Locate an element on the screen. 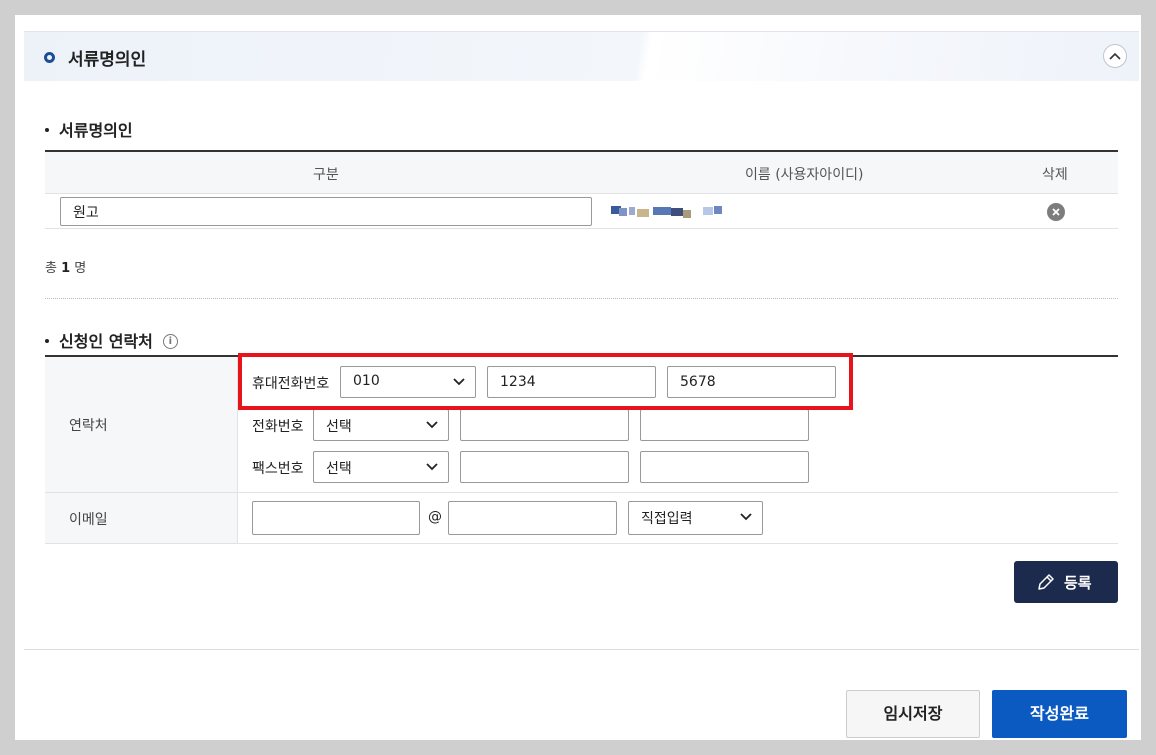 The width and height of the screenshot is (1156, 755). phone-last-input is located at coordinates (724, 425).